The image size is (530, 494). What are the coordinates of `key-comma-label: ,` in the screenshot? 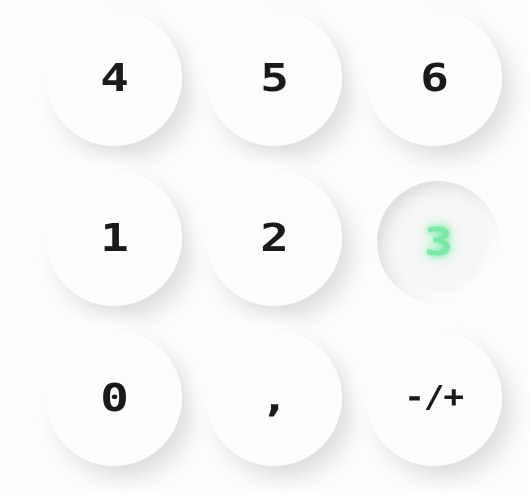 It's located at (274, 398).